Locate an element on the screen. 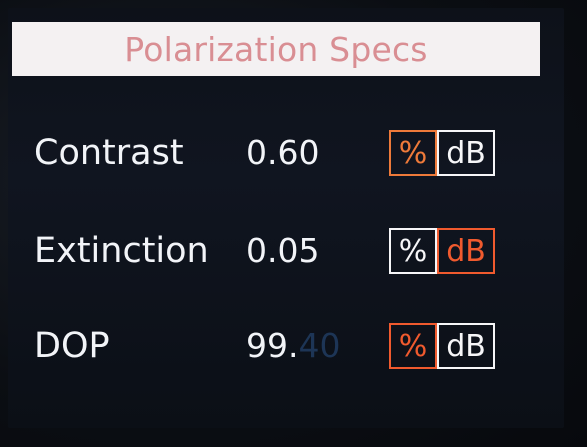  dop-row: DOP 99.40 % dB is located at coordinates (286, 346).